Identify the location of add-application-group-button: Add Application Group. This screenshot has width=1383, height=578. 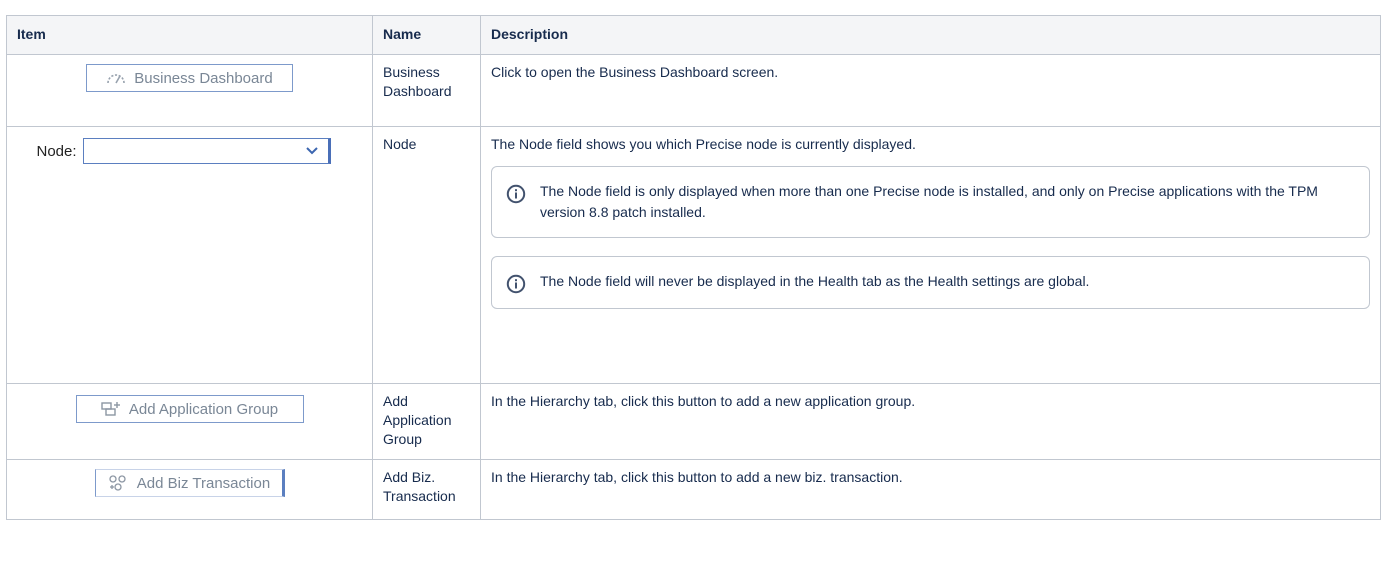
(189, 409).